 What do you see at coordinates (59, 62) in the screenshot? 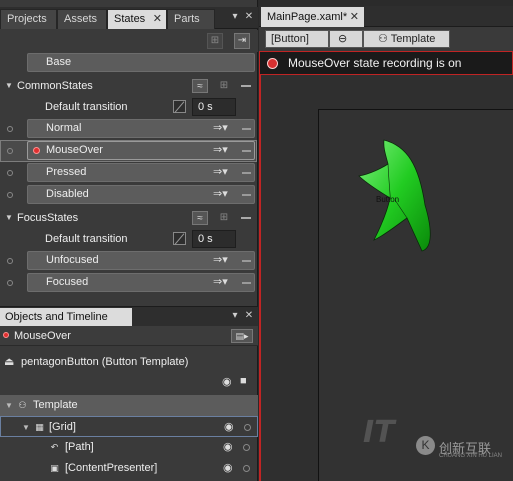
I see `base-state-label: Base` at bounding box center [59, 62].